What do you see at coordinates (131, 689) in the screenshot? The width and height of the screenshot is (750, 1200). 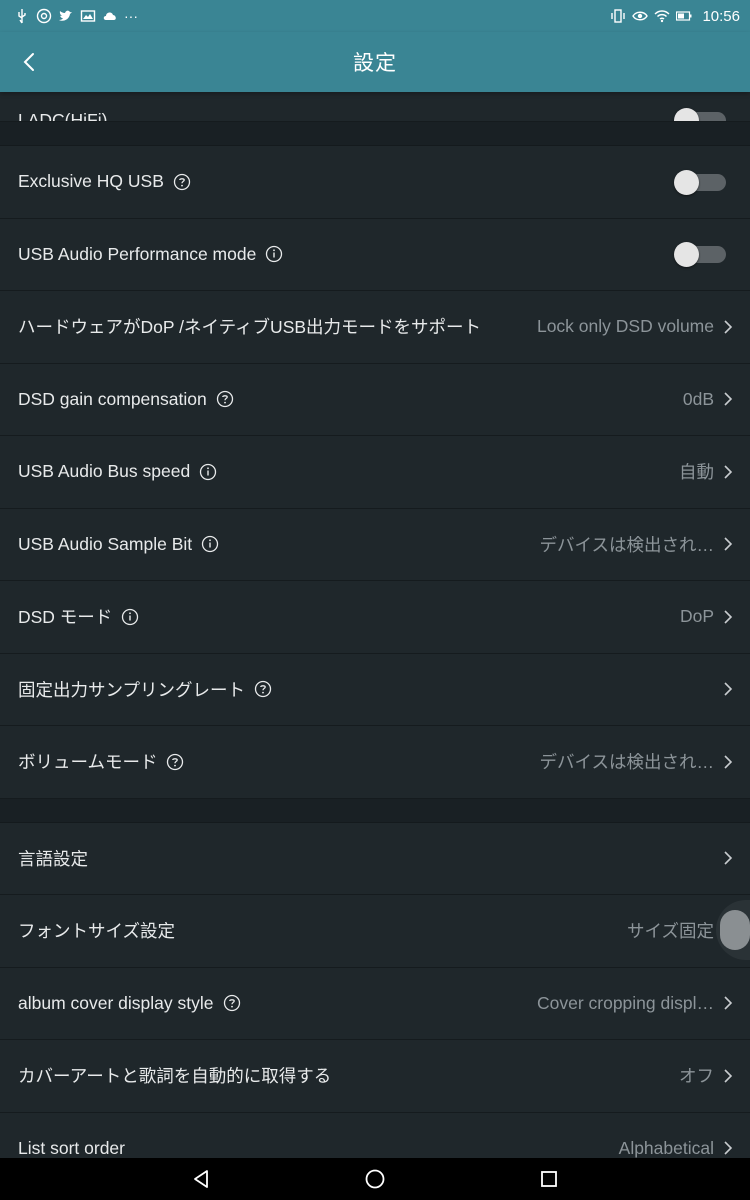 I see `setting-label: 固定出力サンプリングレート` at bounding box center [131, 689].